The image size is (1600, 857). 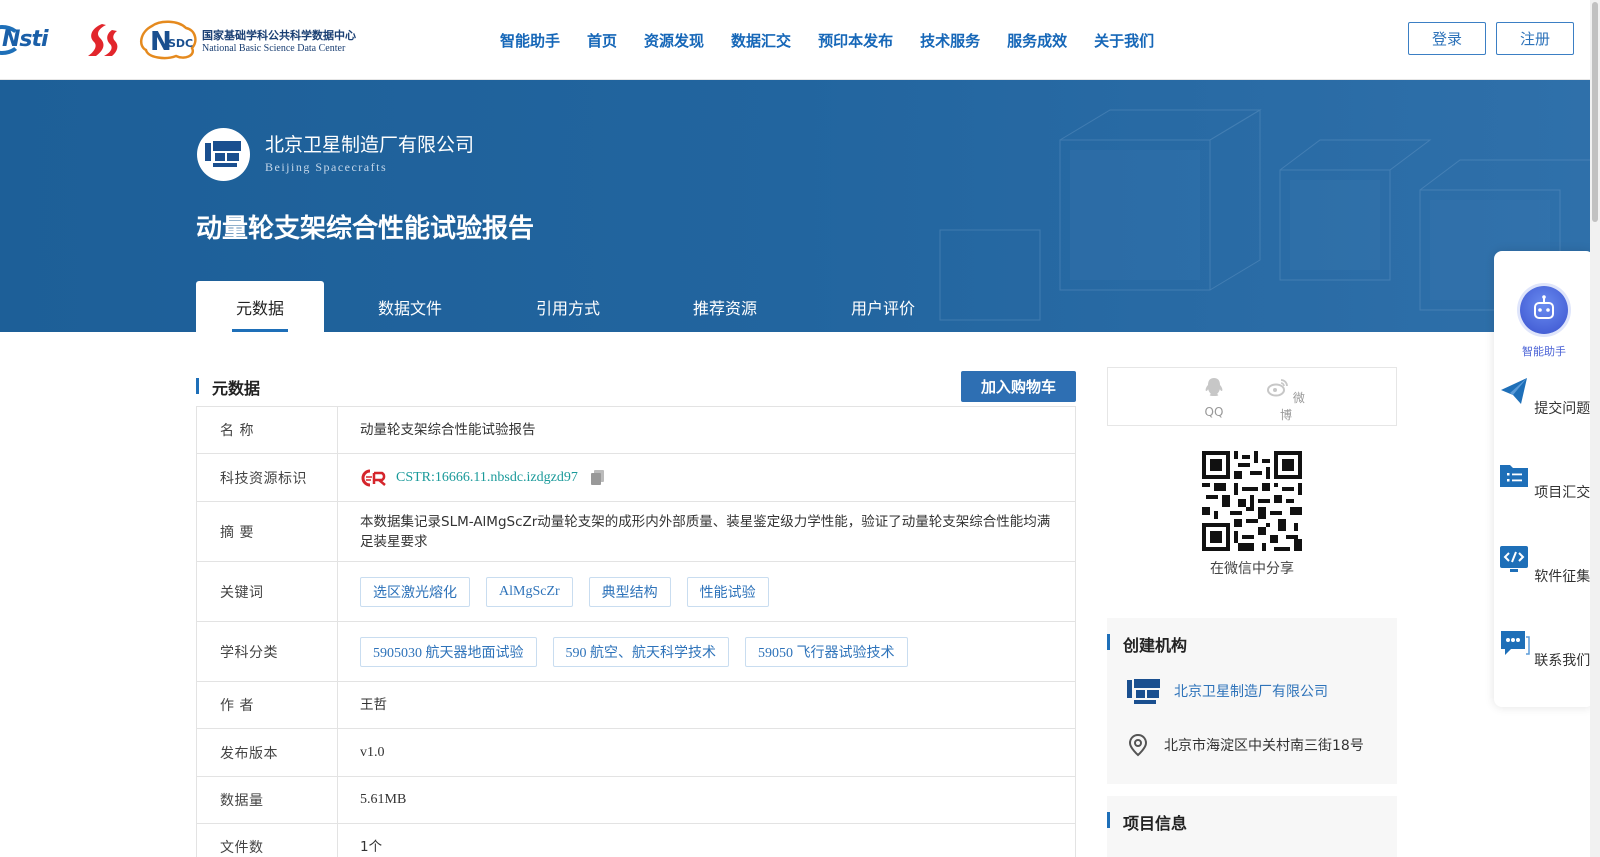 I want to click on table-row-cstr: 科技资源标识 CSTR:16666.11.nbsdc.izdgzd97, so click(x=636, y=478).